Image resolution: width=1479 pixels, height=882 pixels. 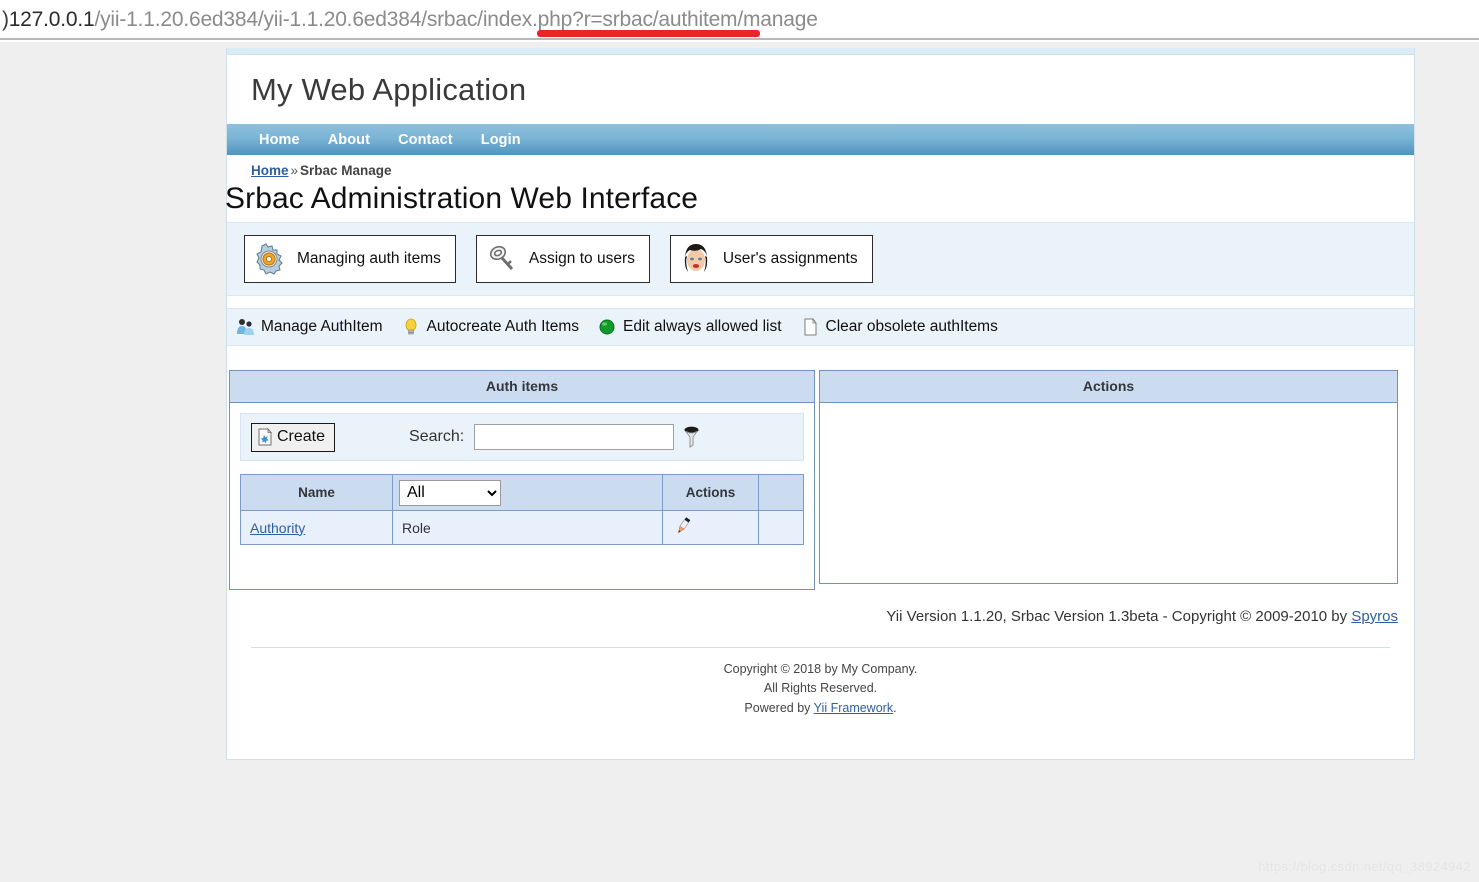 I want to click on autocreate-auth-items-link: Autocreate Auth Items, so click(x=490, y=327).